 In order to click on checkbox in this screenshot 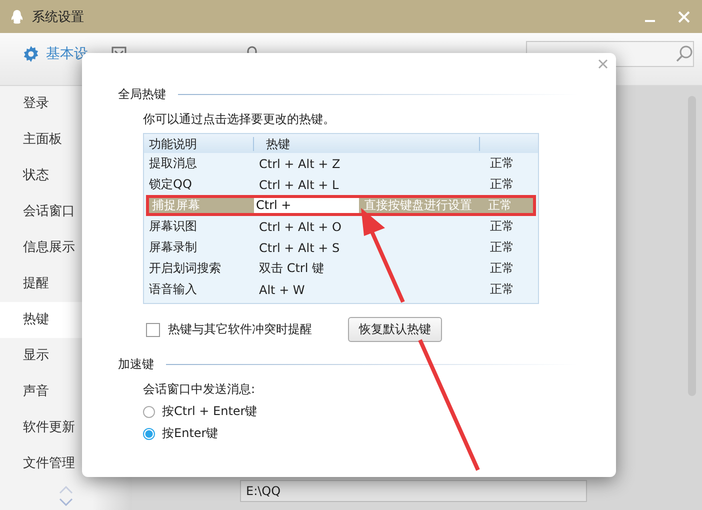, I will do `click(153, 329)`.